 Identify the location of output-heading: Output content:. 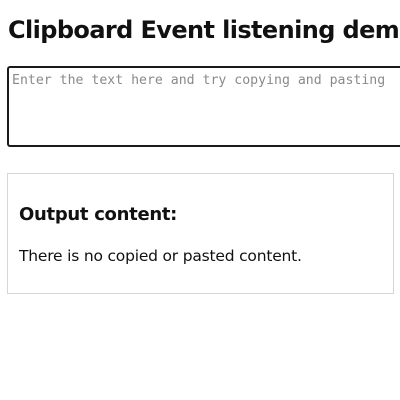
(98, 214).